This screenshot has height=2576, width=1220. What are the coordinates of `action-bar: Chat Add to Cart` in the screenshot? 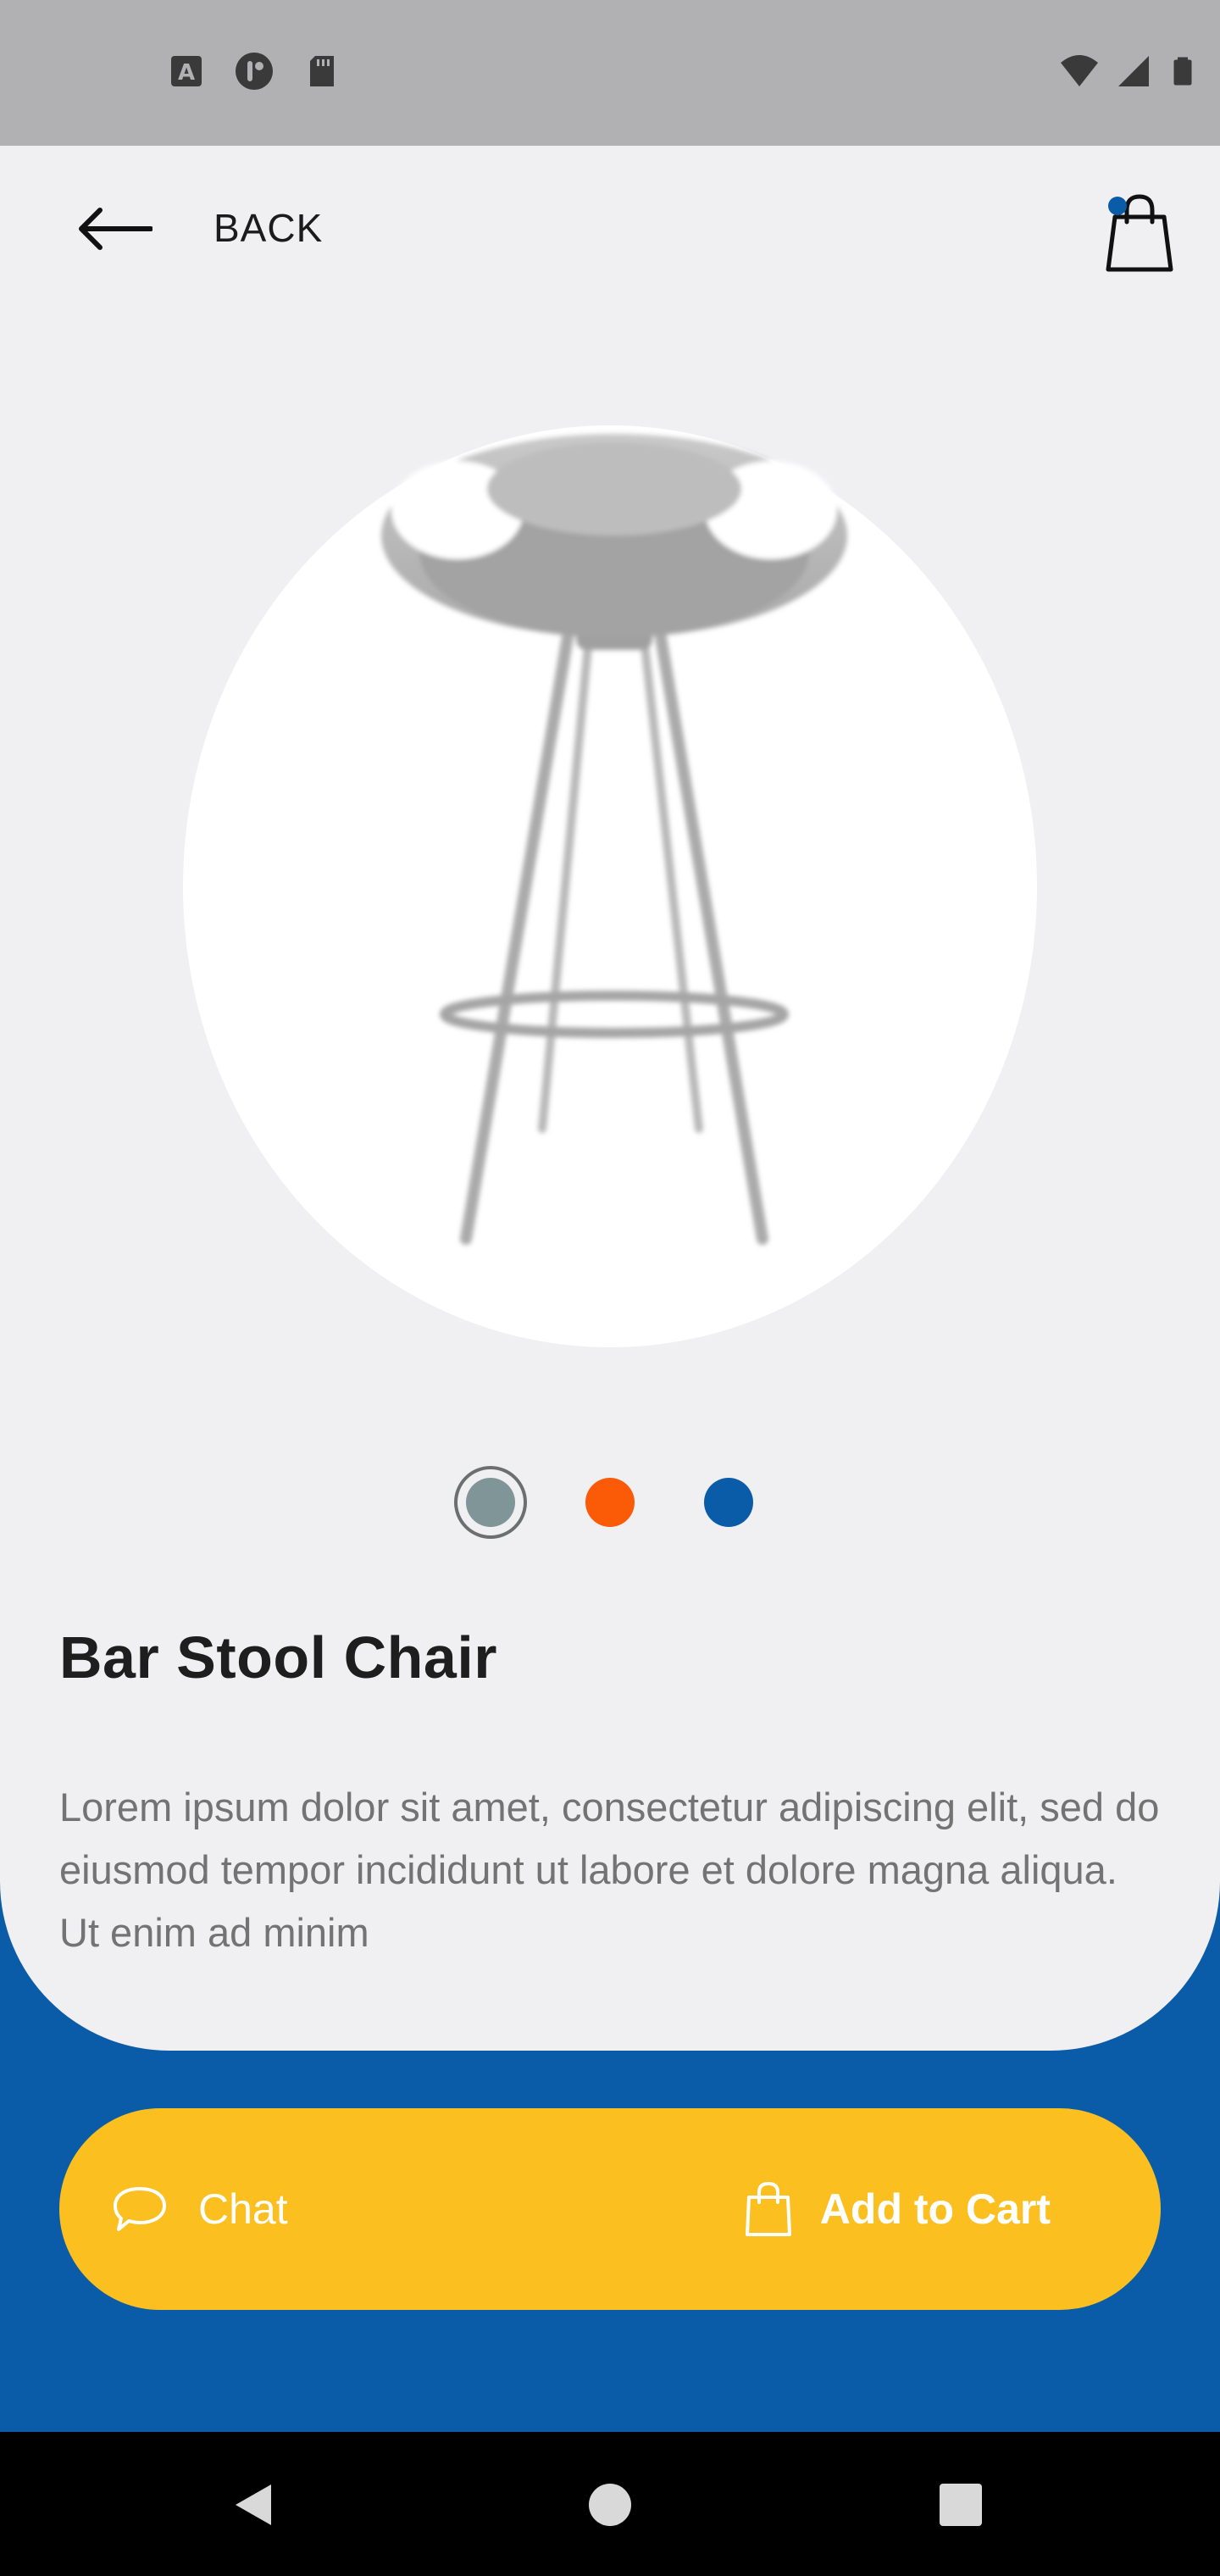 It's located at (610, 2209).